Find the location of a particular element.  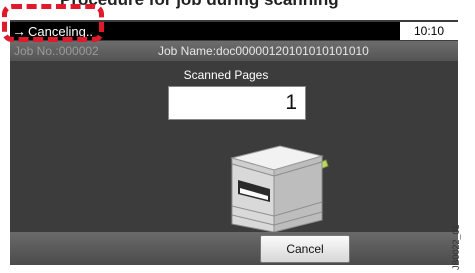

page-heading: Procedure for job during scanning is located at coordinates (267, 7).